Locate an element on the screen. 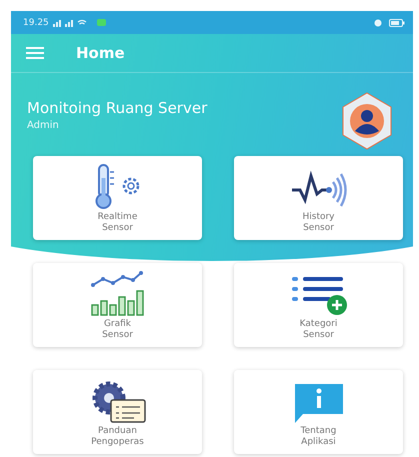 The image size is (419, 457). header-title: Monitoing Ruang Server is located at coordinates (117, 108).